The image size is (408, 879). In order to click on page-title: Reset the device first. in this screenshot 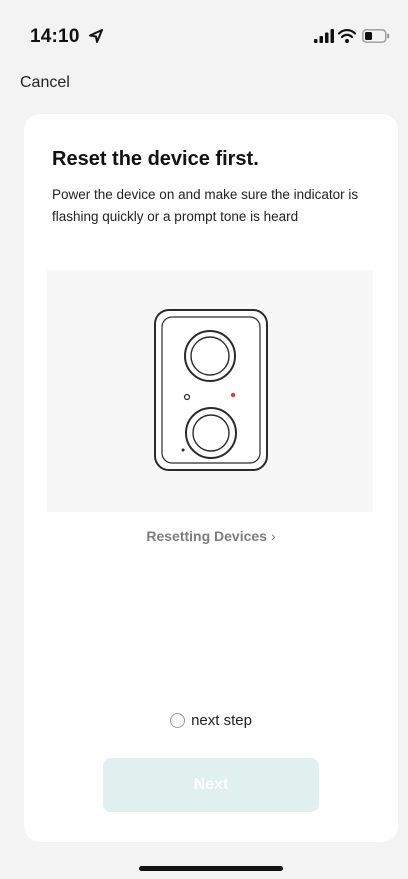, I will do `click(155, 159)`.